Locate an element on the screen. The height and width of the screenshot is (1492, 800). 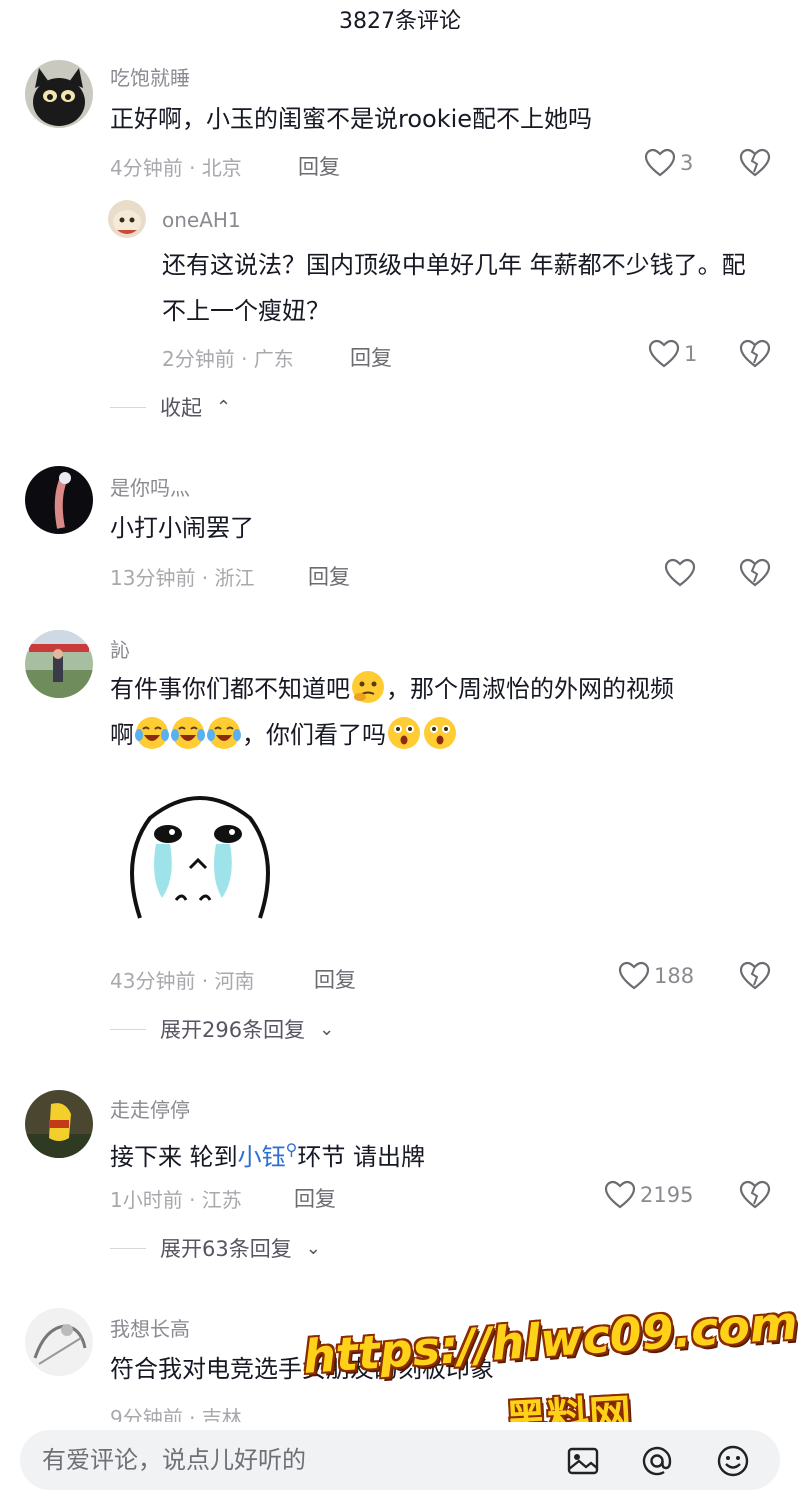
comment-input-pill is located at coordinates (400, 1460).